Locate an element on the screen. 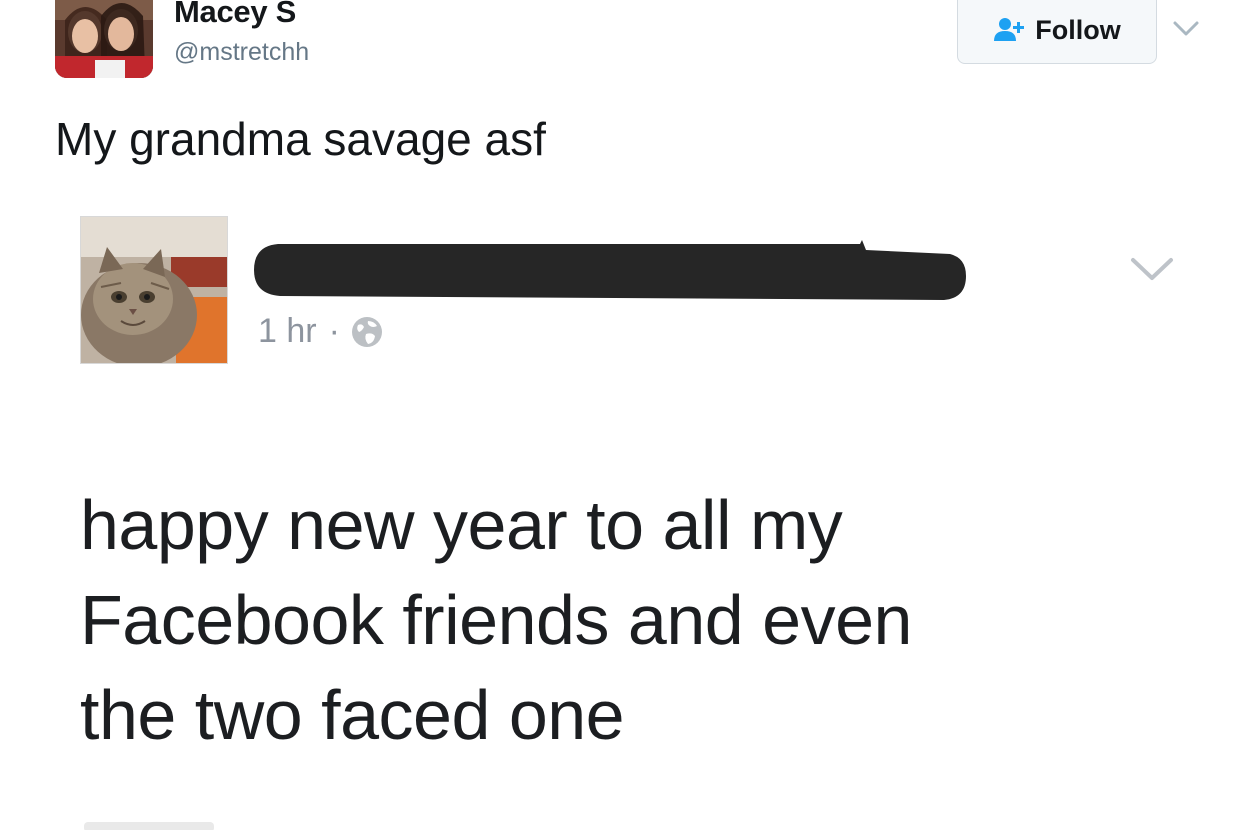 Image resolution: width=1250 pixels, height=830 pixels. post-author-avatar is located at coordinates (154, 290).